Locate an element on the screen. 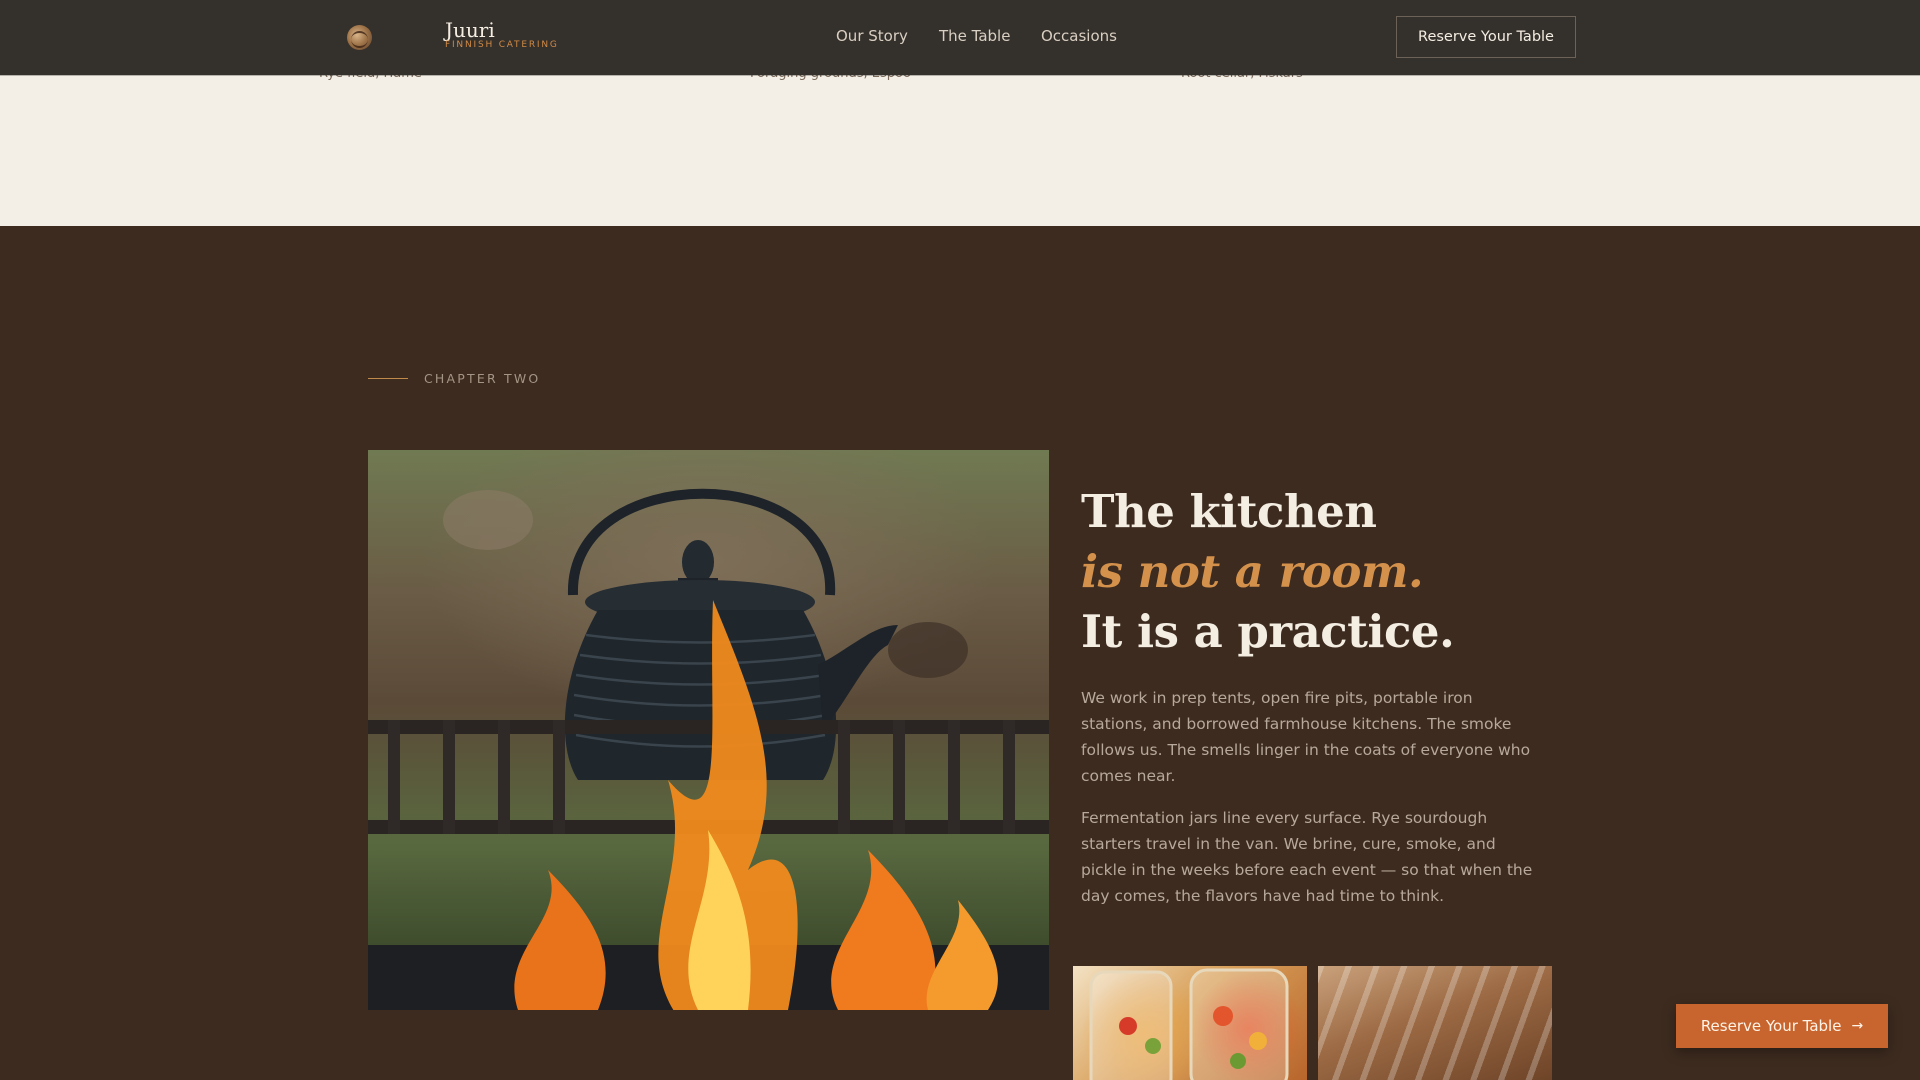 This screenshot has width=1920, height=1080. pickle-jars-image is located at coordinates (1190, 1023).